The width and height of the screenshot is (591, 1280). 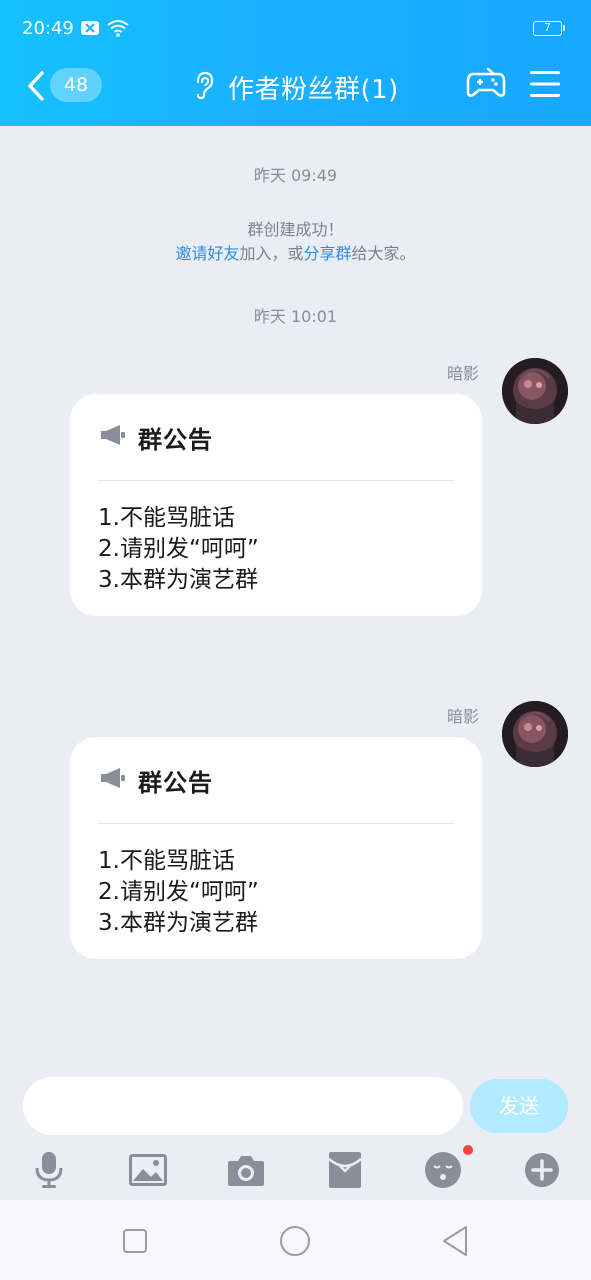 I want to click on mic-icon, so click(x=49, y=1170).